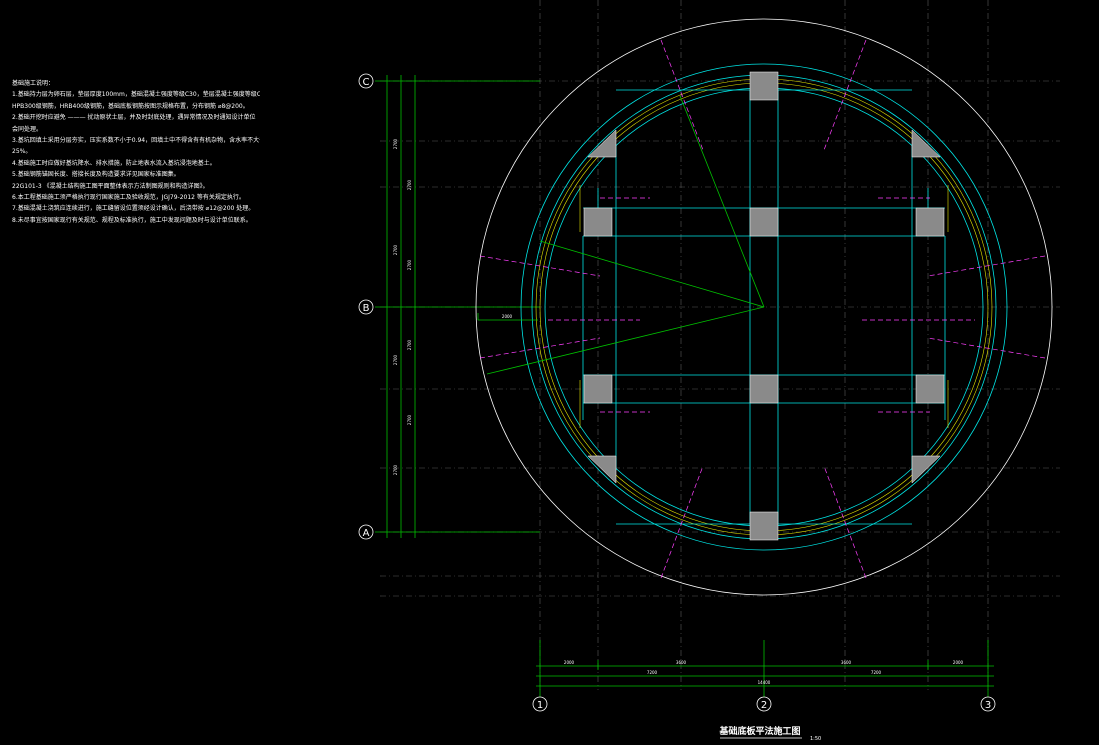 The width and height of the screenshot is (1099, 745). Describe the element at coordinates (764, 86) in the screenshot. I see `column-top` at that location.